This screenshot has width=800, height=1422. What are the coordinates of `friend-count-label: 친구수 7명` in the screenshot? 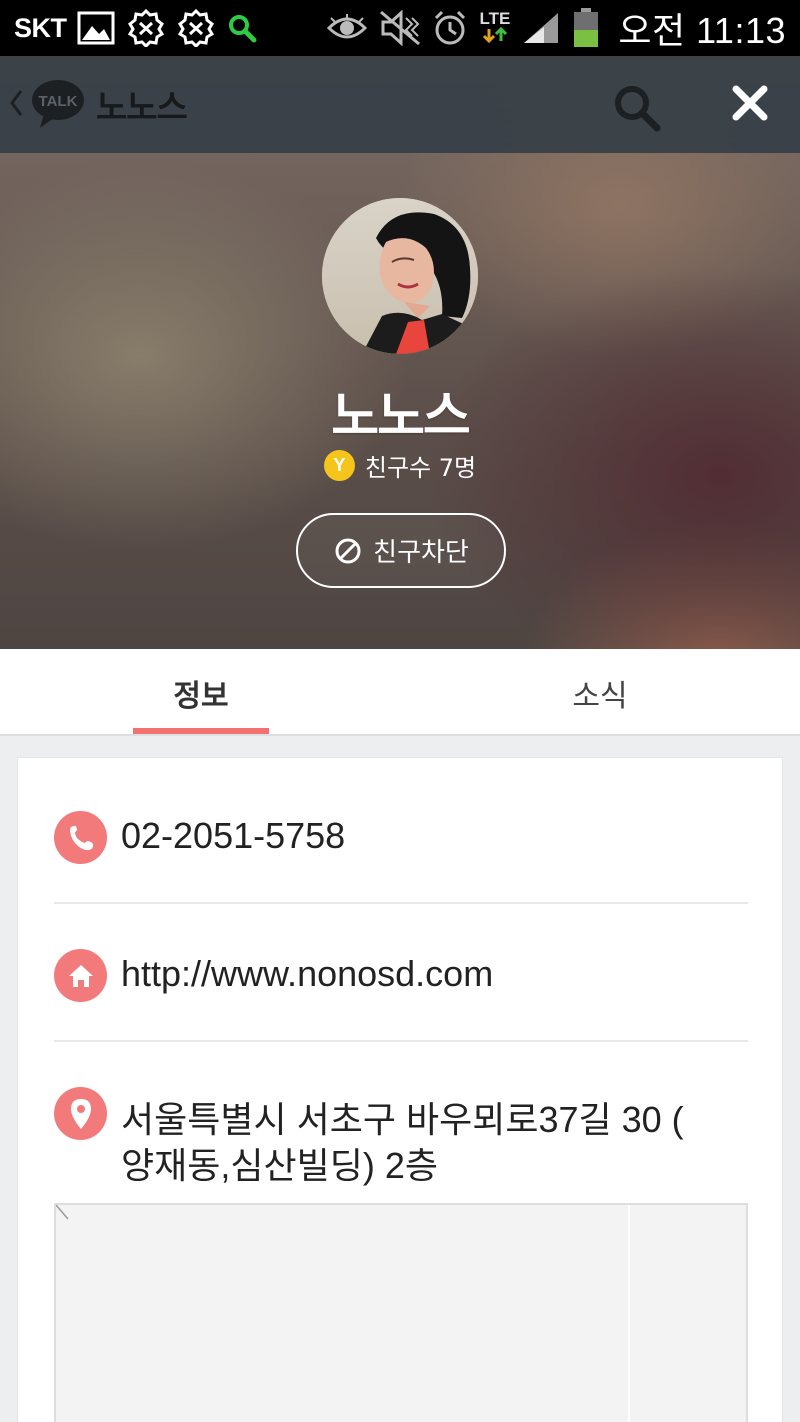 It's located at (420, 468).